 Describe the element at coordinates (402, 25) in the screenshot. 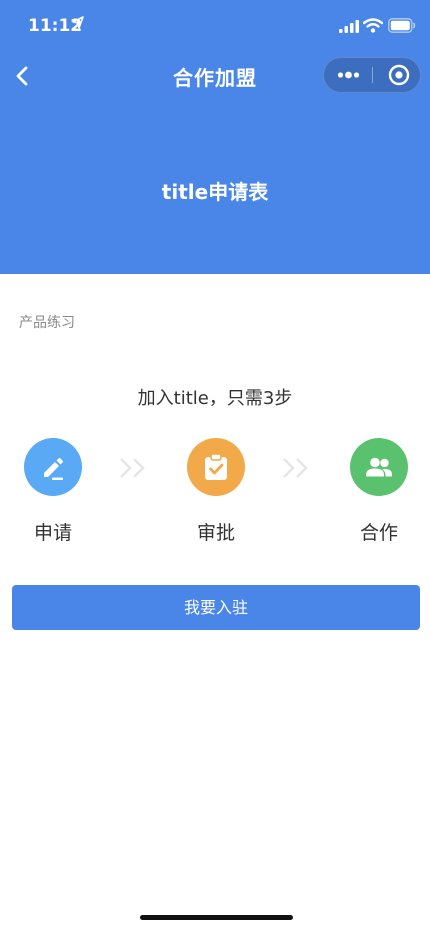

I see `battery-icon` at that location.